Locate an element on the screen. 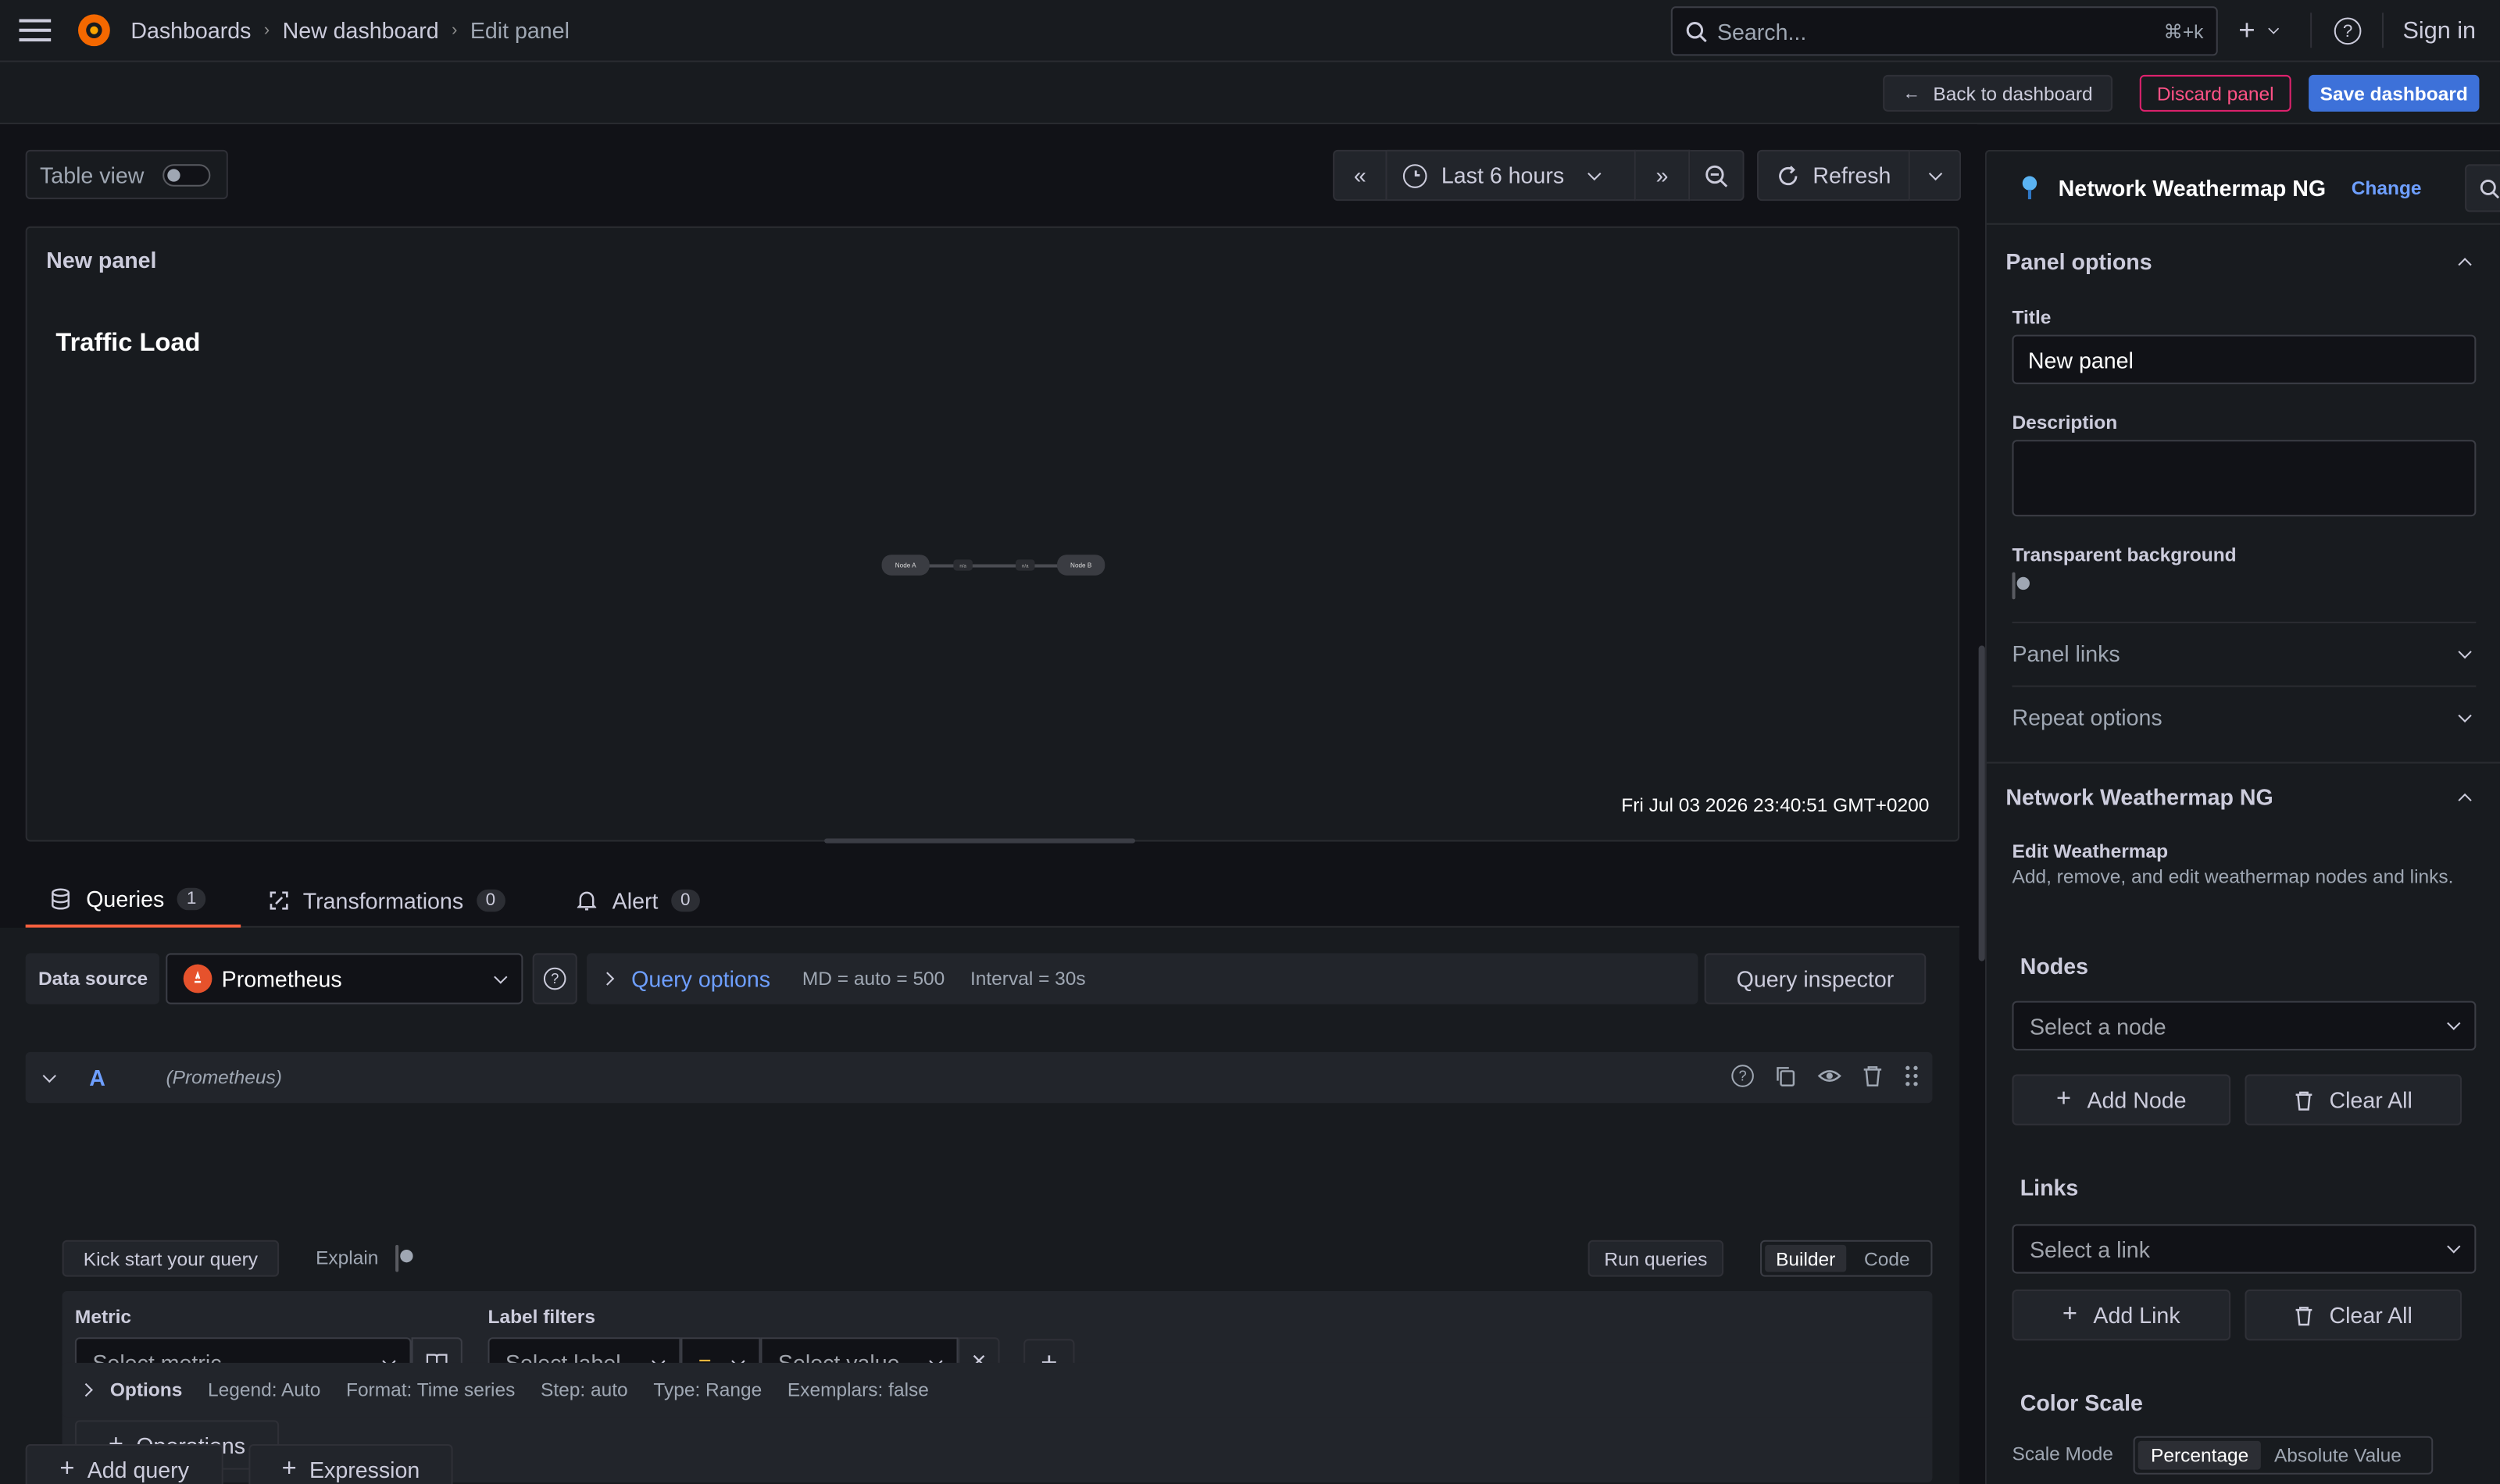 The image size is (2500, 1484). back-to-dashboard-button: ← Back to dashboard is located at coordinates (1998, 93).